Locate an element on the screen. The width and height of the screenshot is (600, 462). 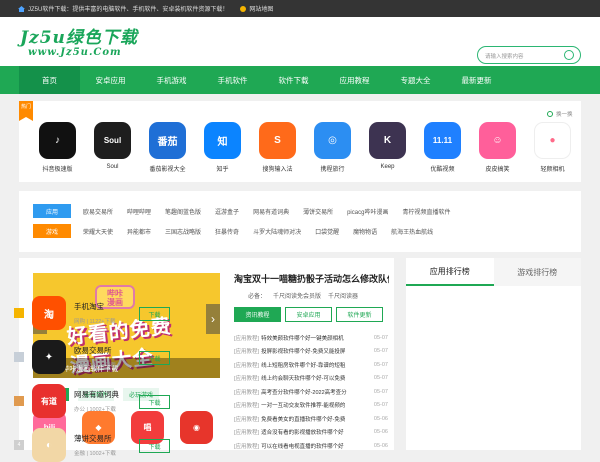
nav-item: 应用教程 is located at coordinates (354, 80).